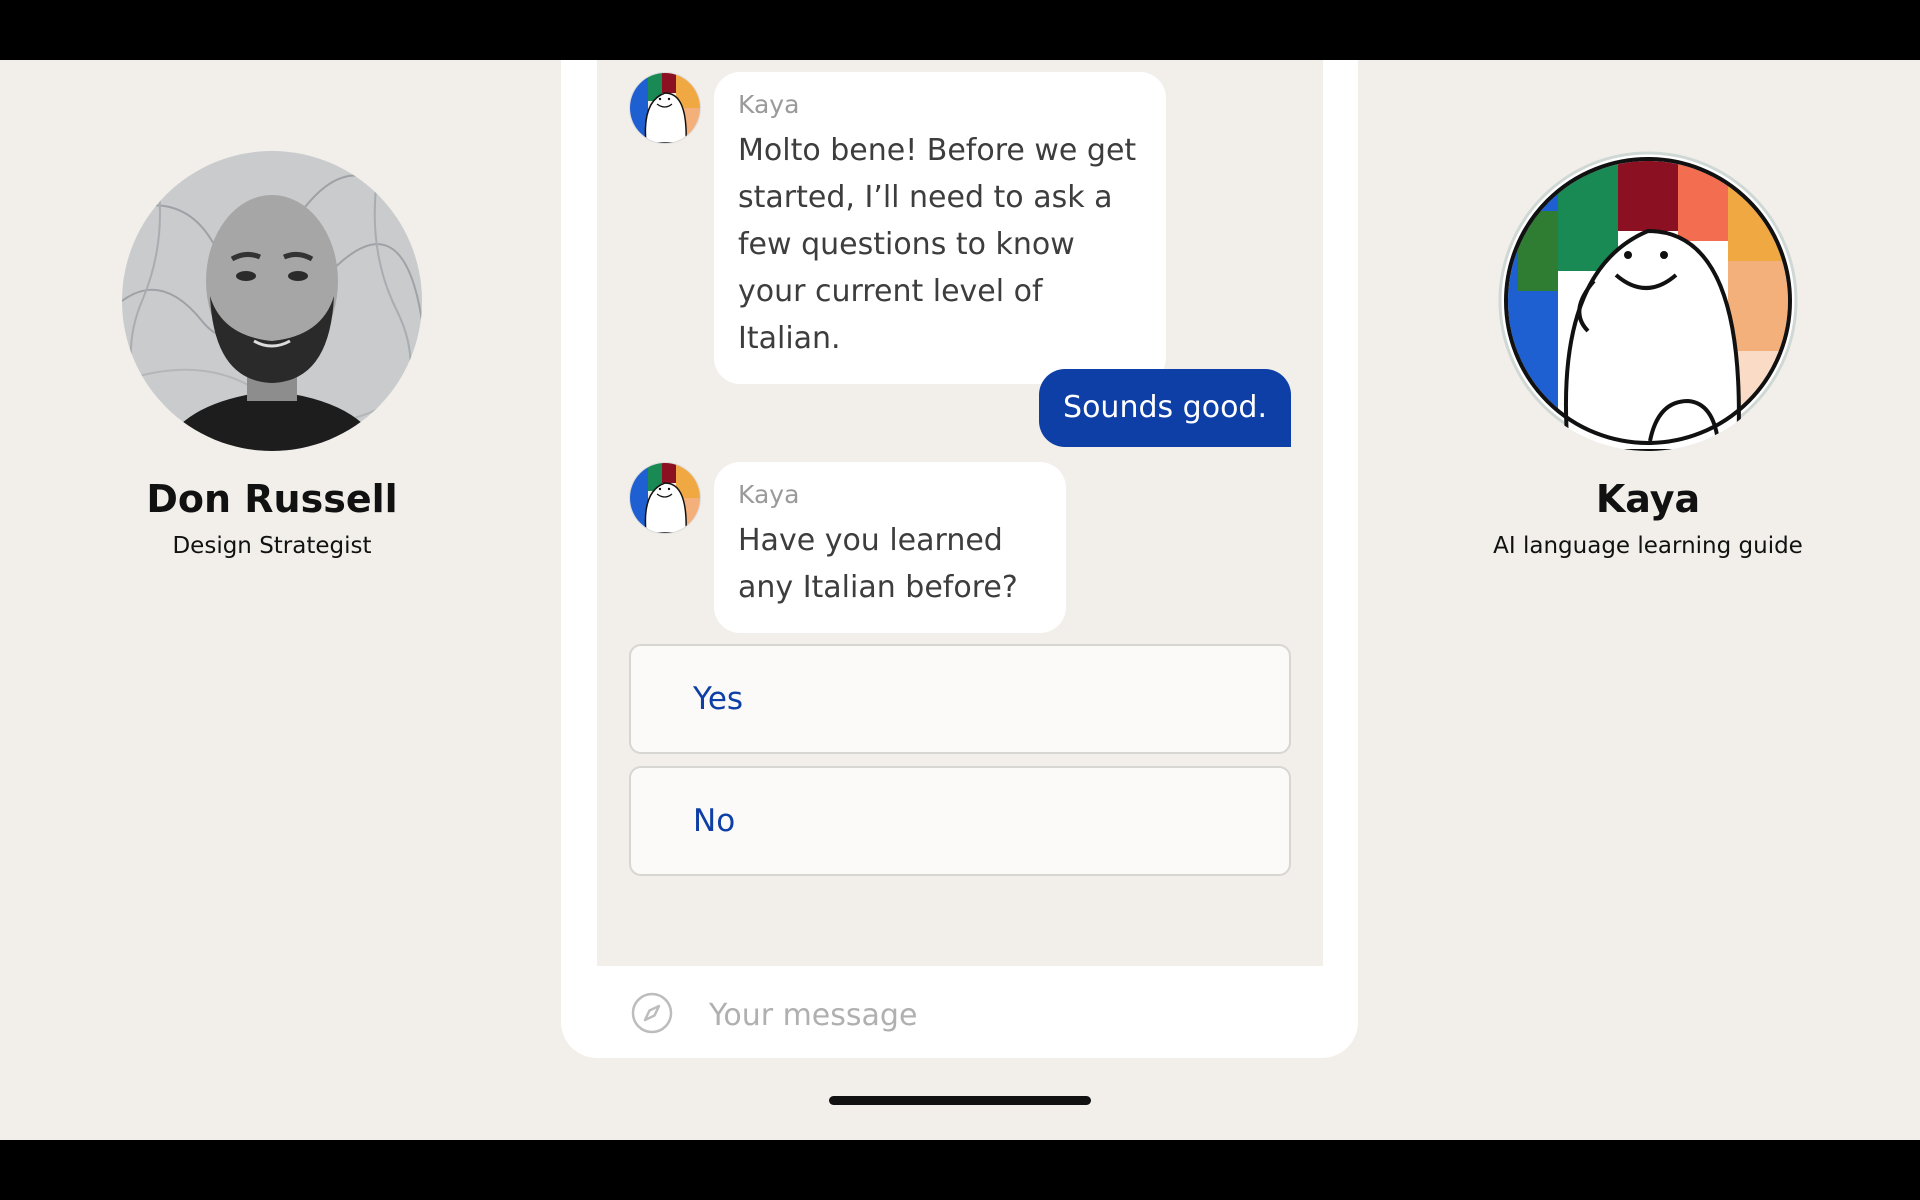 The width and height of the screenshot is (1920, 1200). What do you see at coordinates (272, 301) in the screenshot?
I see `person-avatar` at bounding box center [272, 301].